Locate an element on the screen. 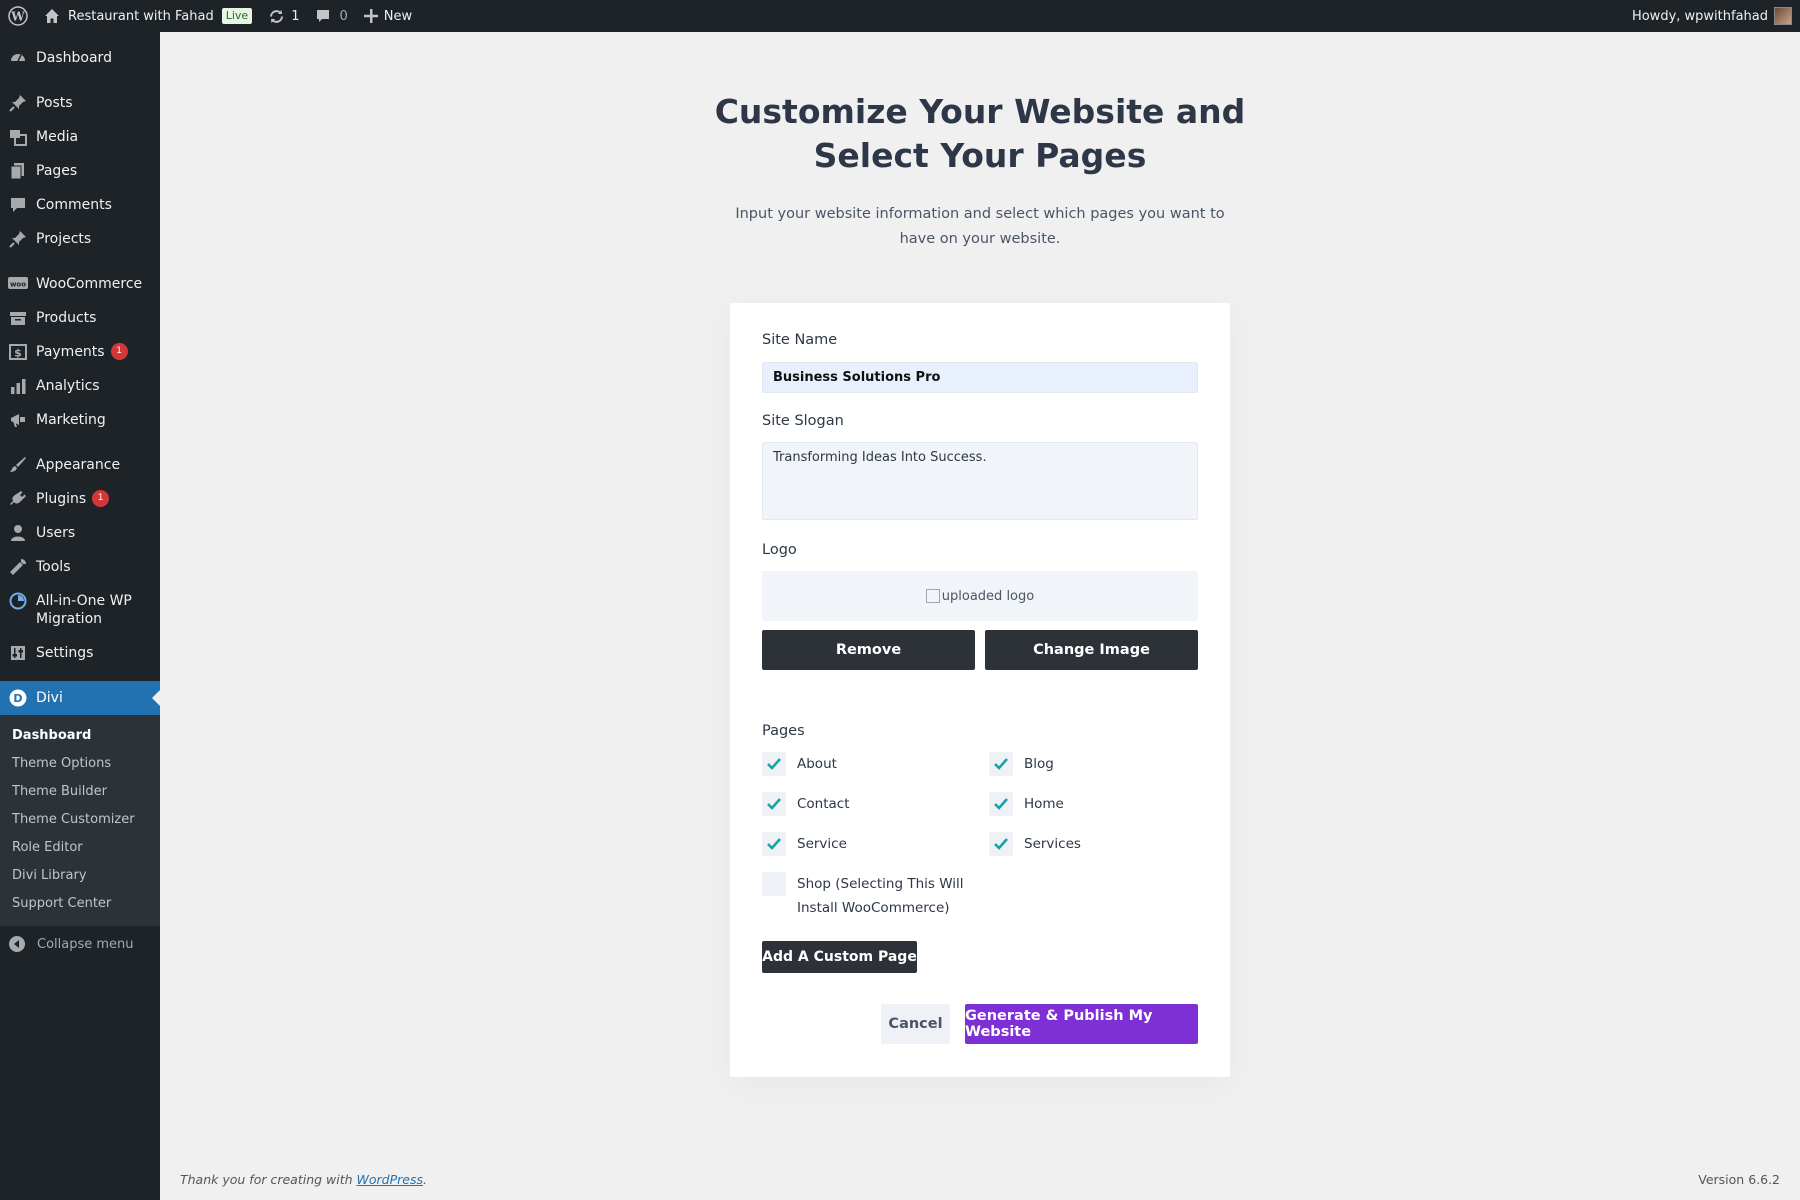  wordpress-logo-icon: W is located at coordinates (18, 16).